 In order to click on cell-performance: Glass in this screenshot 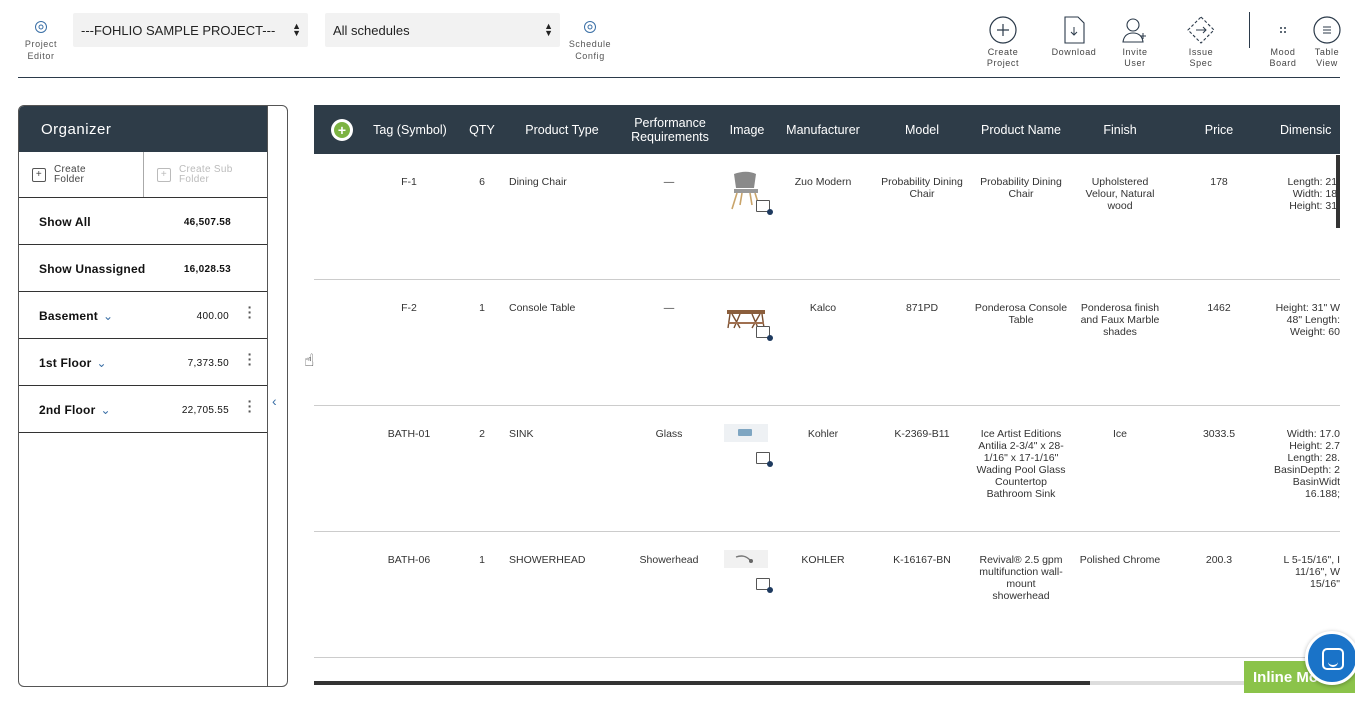, I will do `click(669, 434)`.